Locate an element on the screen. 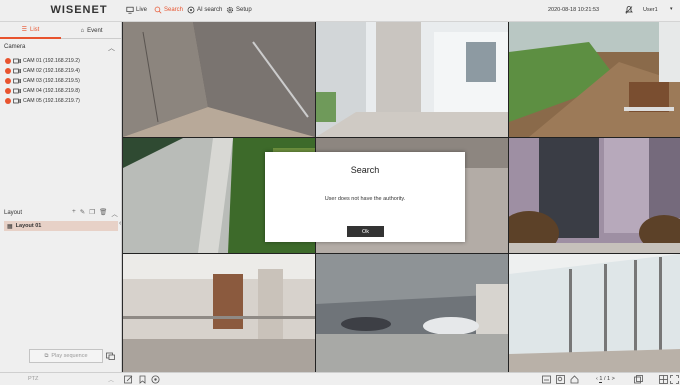 The height and width of the screenshot is (385, 680). dialog-message: User does not have the authority. is located at coordinates (365, 199).